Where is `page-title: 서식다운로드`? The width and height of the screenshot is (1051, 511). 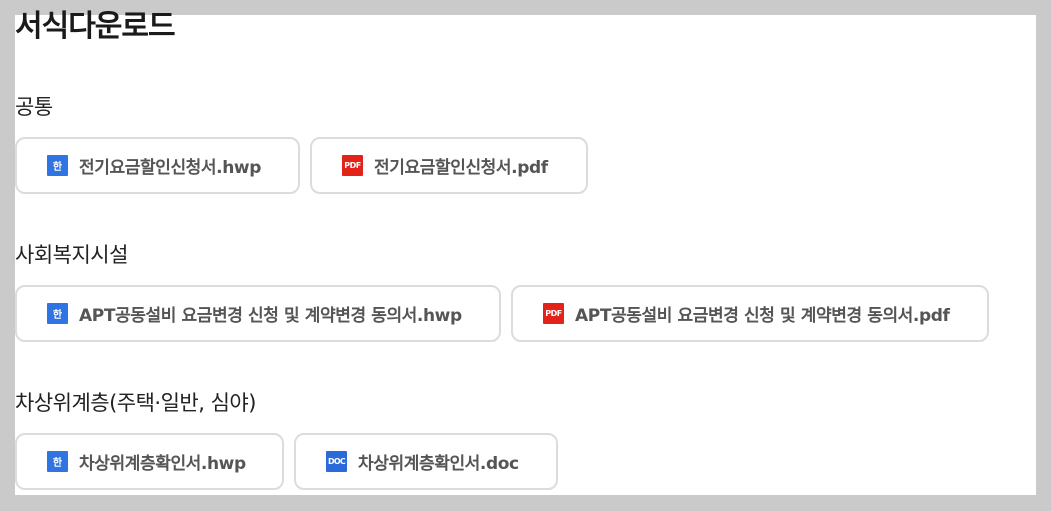
page-title: 서식다운로드 is located at coordinates (95, 26).